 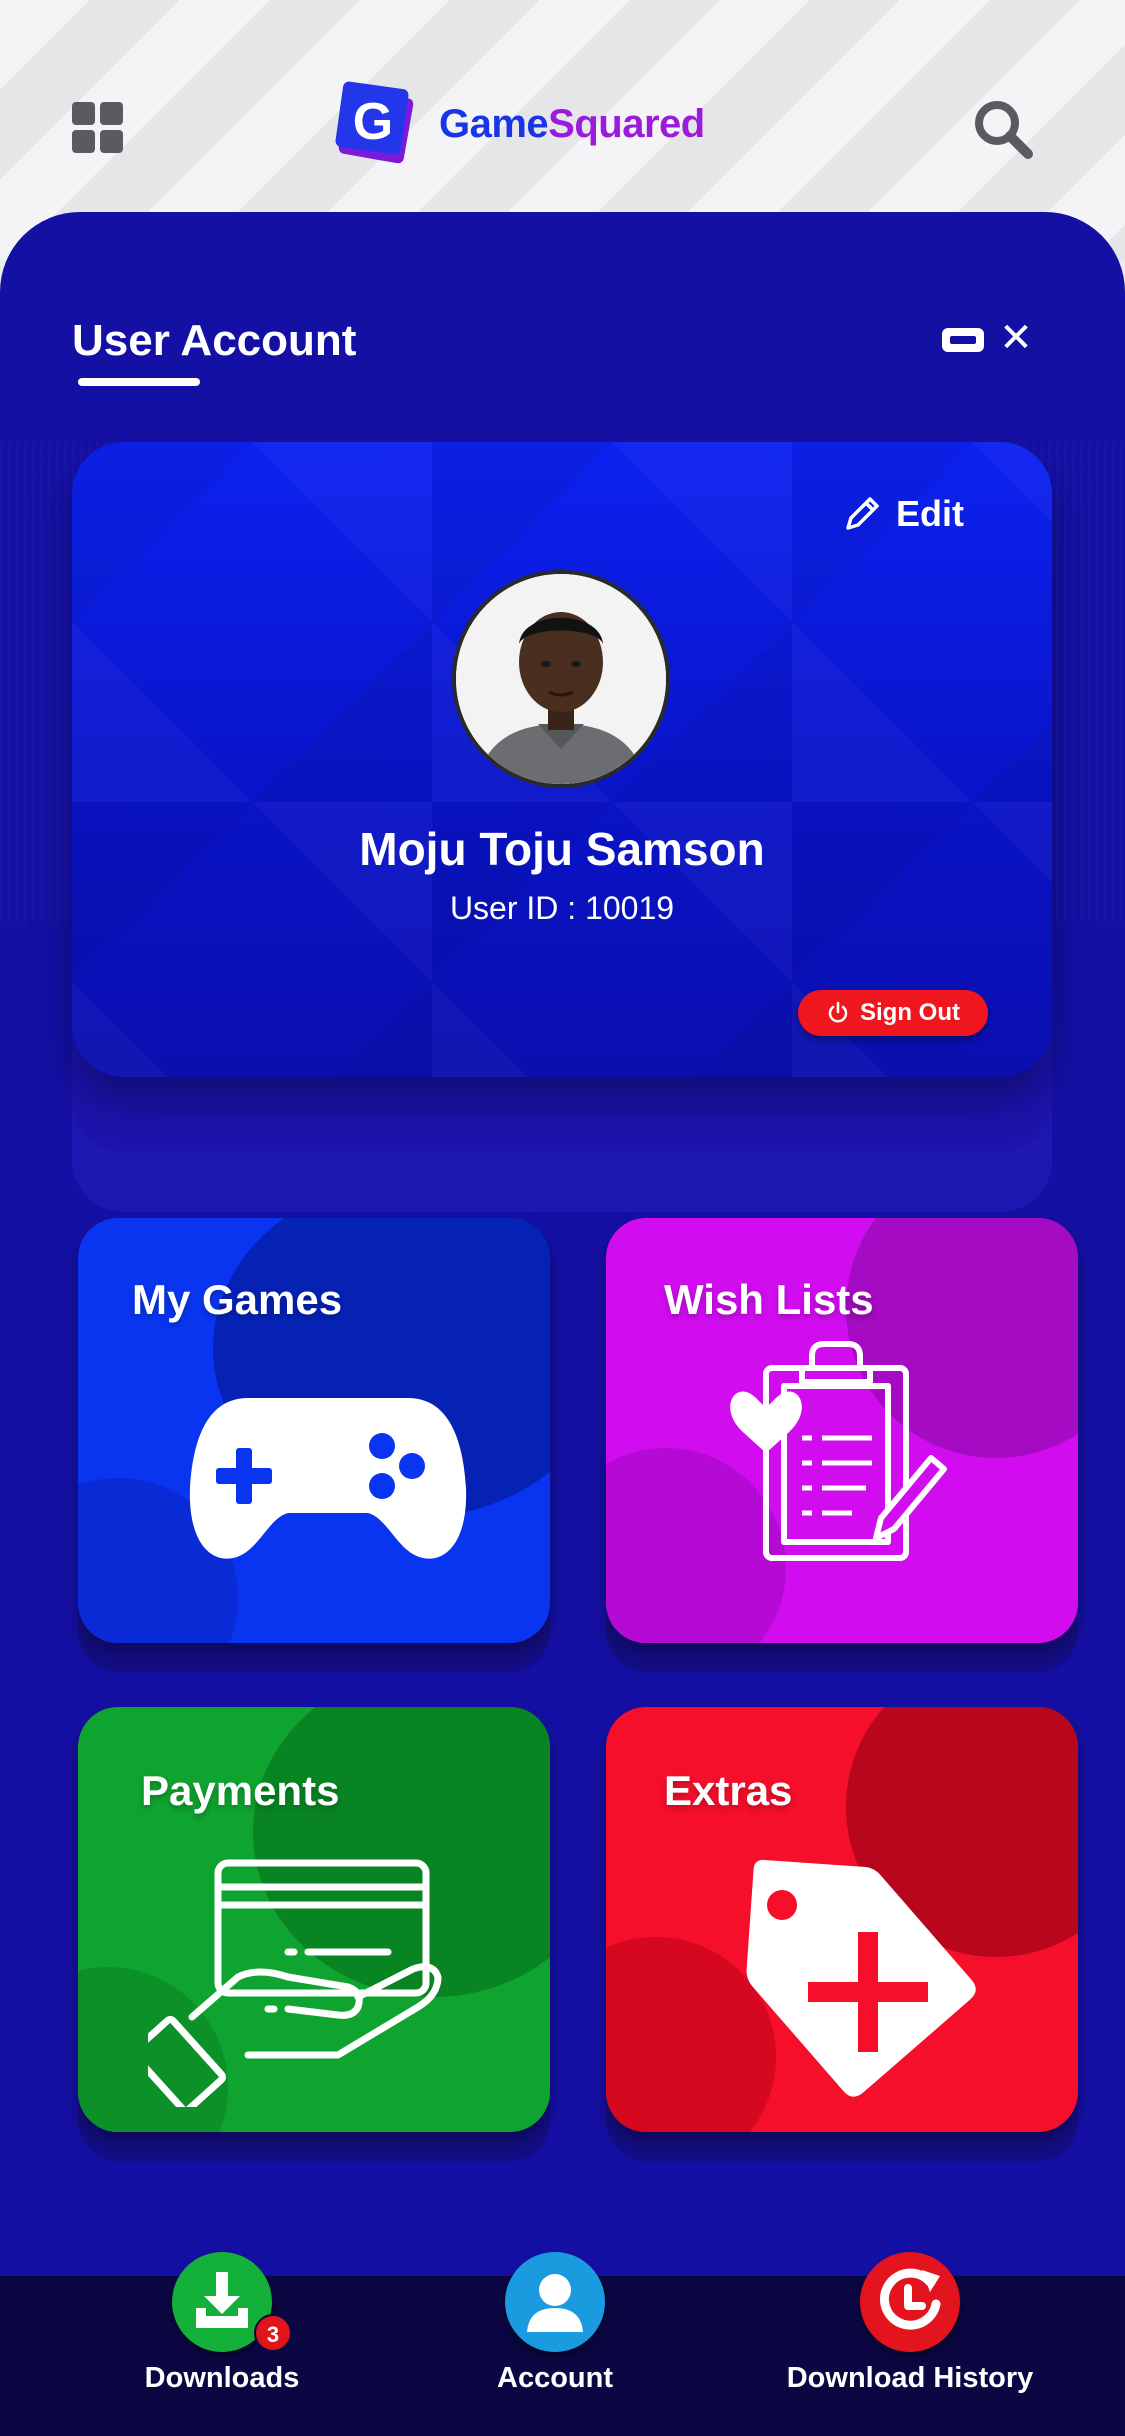 I want to click on profile-name: Moju Toju Samson, so click(x=562, y=849).